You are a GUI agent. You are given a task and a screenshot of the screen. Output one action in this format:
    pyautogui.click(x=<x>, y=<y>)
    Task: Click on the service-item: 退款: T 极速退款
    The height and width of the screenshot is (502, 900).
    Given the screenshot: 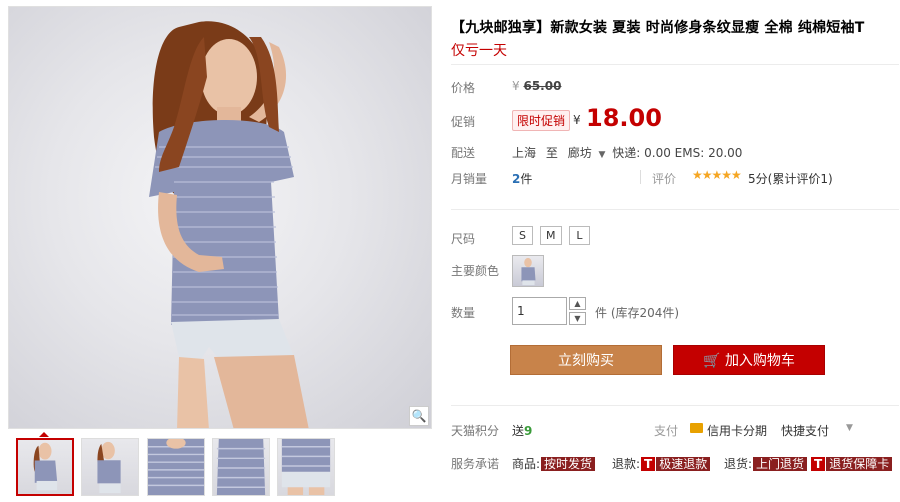 What is the action you would take?
    pyautogui.click(x=661, y=463)
    